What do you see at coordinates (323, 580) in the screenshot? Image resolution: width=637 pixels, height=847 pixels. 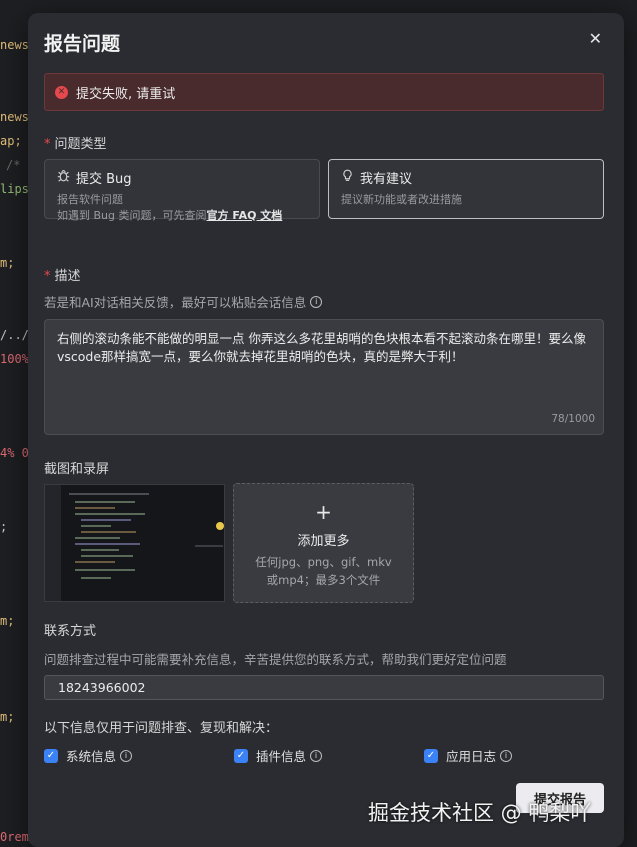 I see `add-more-limit: 或mp4；最多3个文件` at bounding box center [323, 580].